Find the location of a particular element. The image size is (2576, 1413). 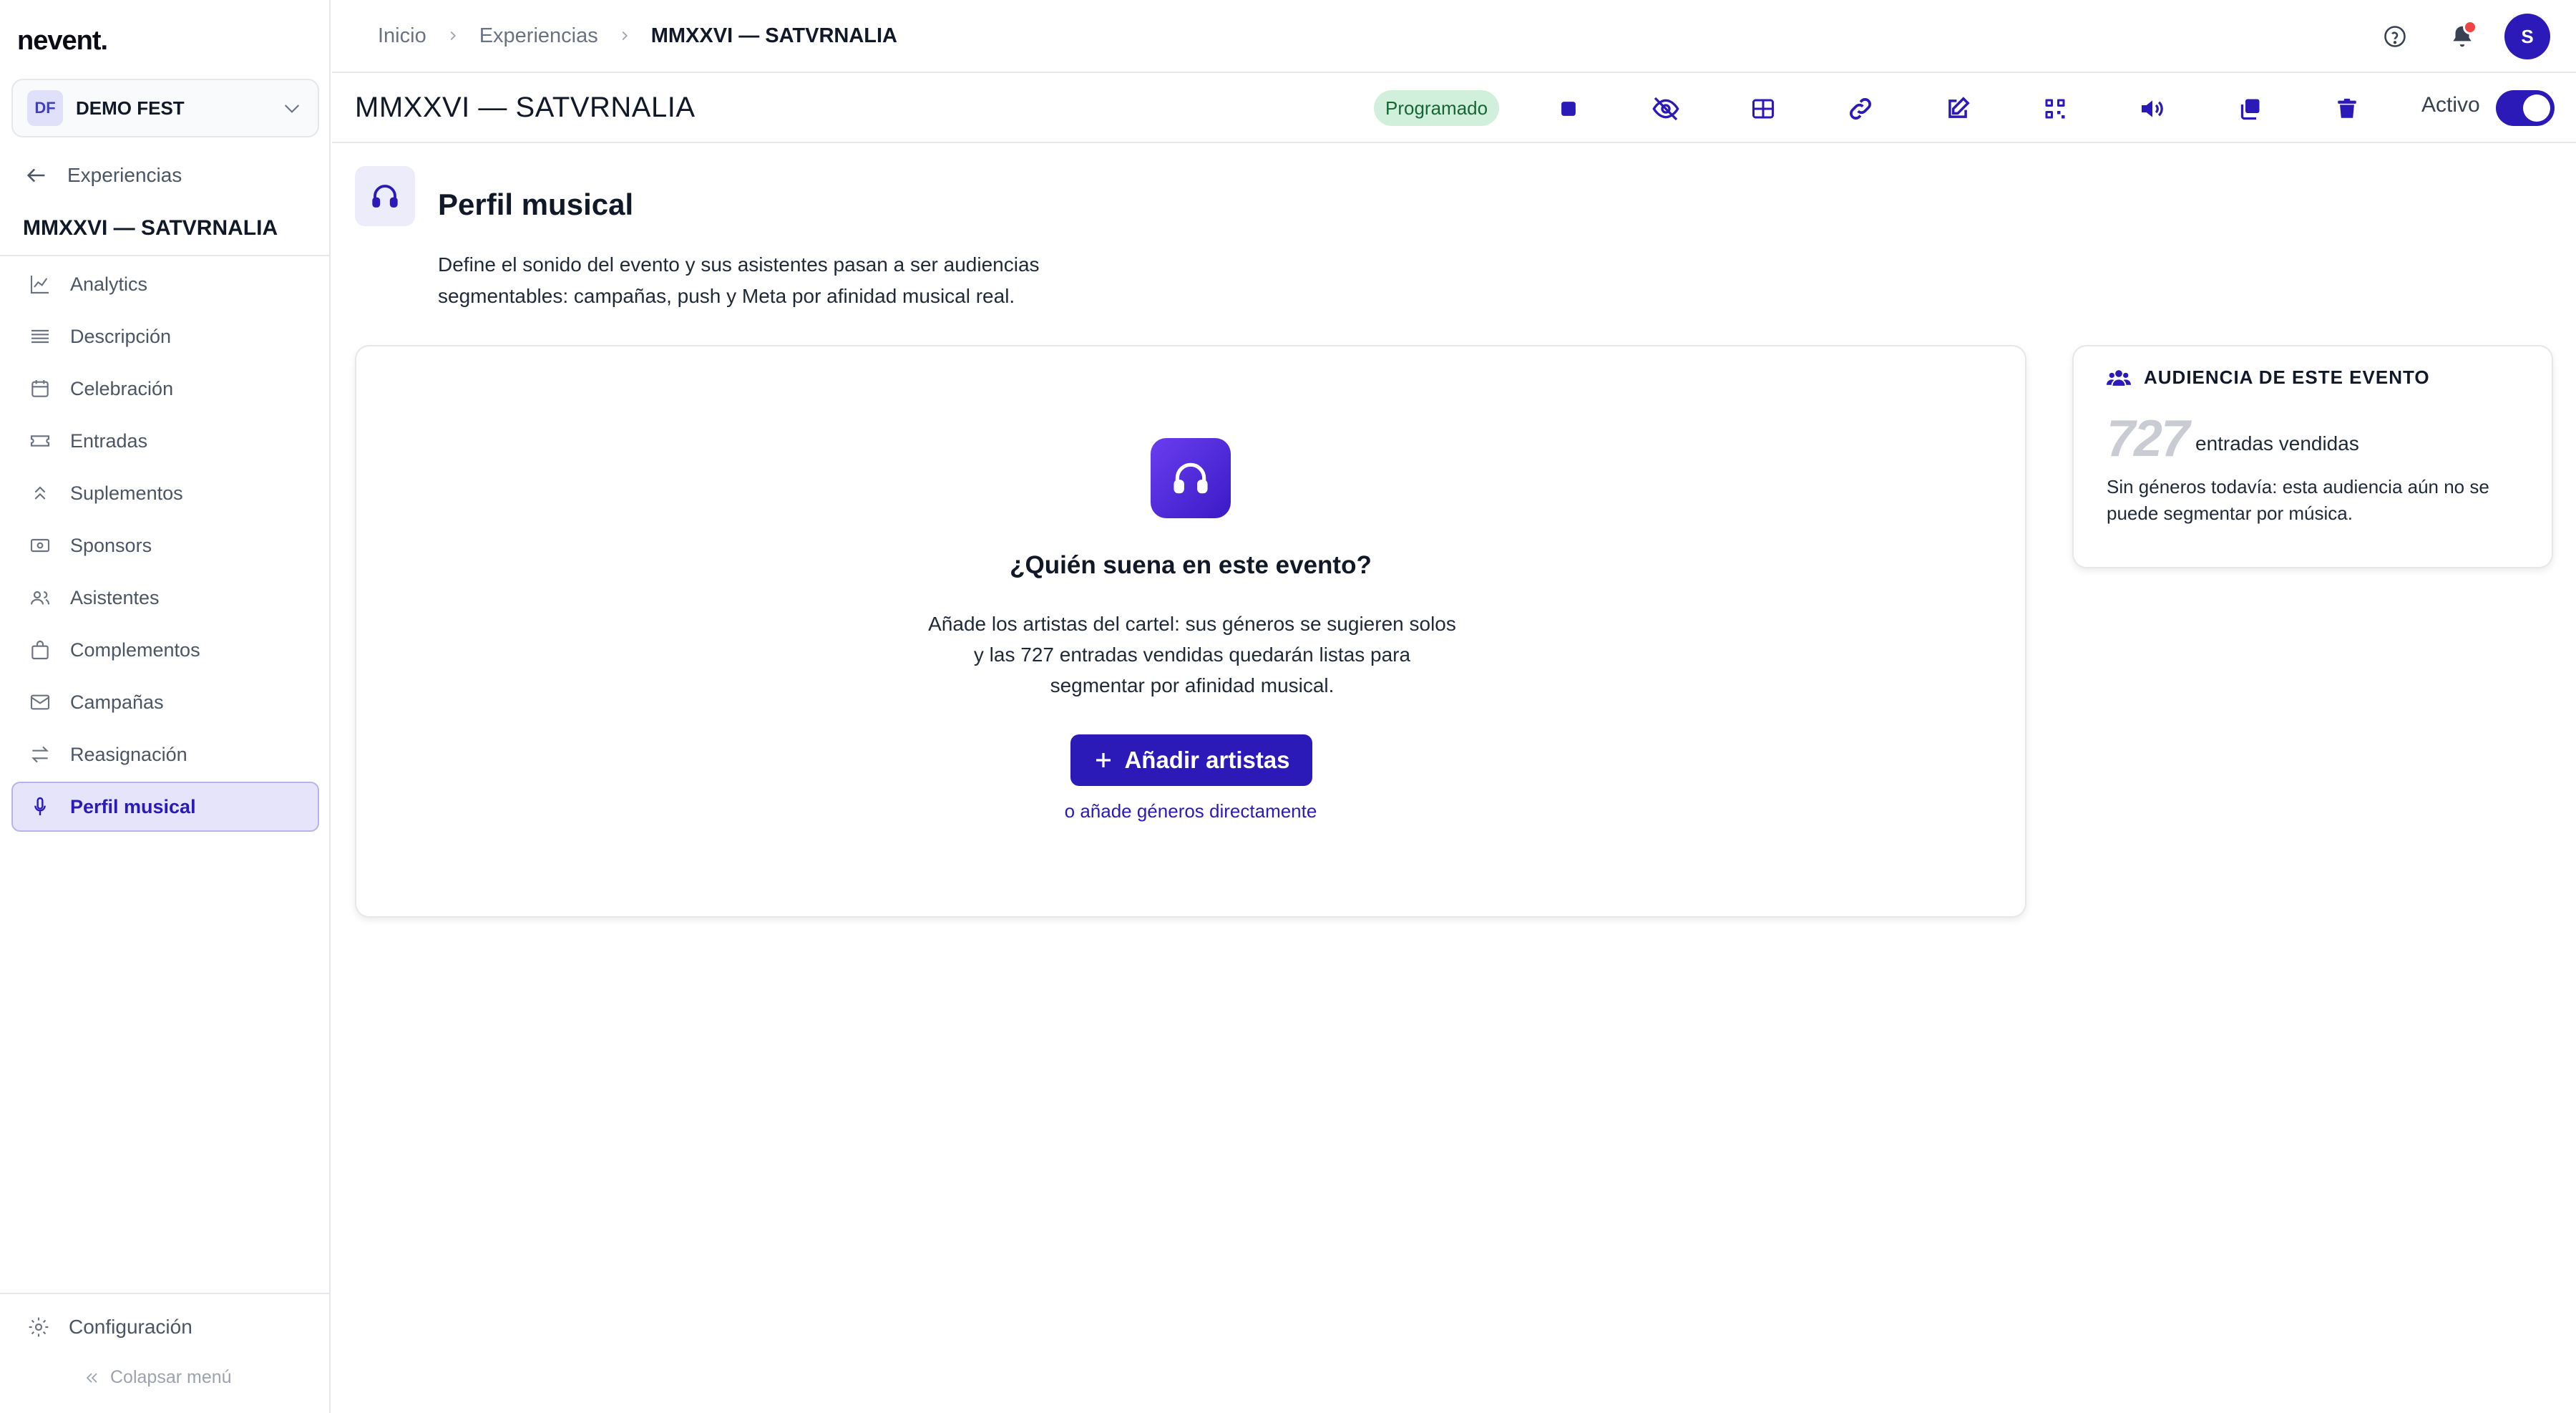

active-toggle is located at coordinates (2525, 108).